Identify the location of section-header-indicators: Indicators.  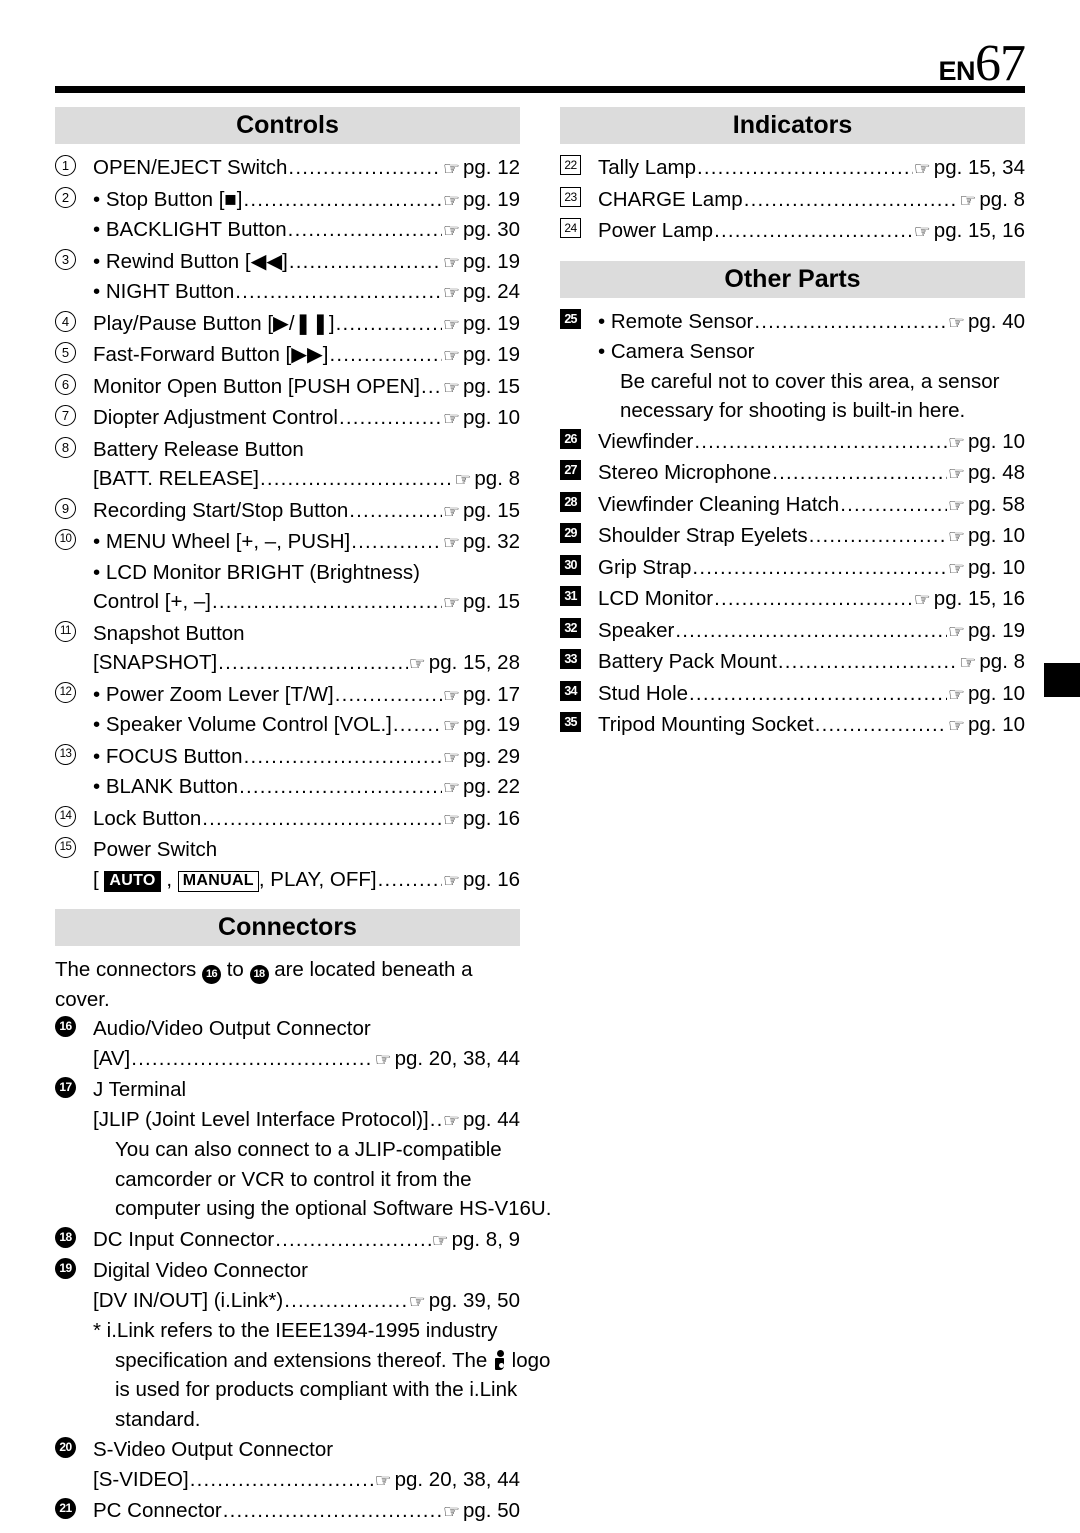
(792, 125).